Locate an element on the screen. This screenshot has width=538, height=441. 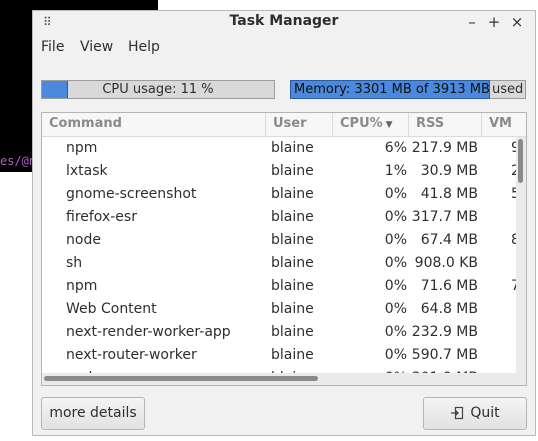
horizontal-scrollbar is located at coordinates (279, 379).